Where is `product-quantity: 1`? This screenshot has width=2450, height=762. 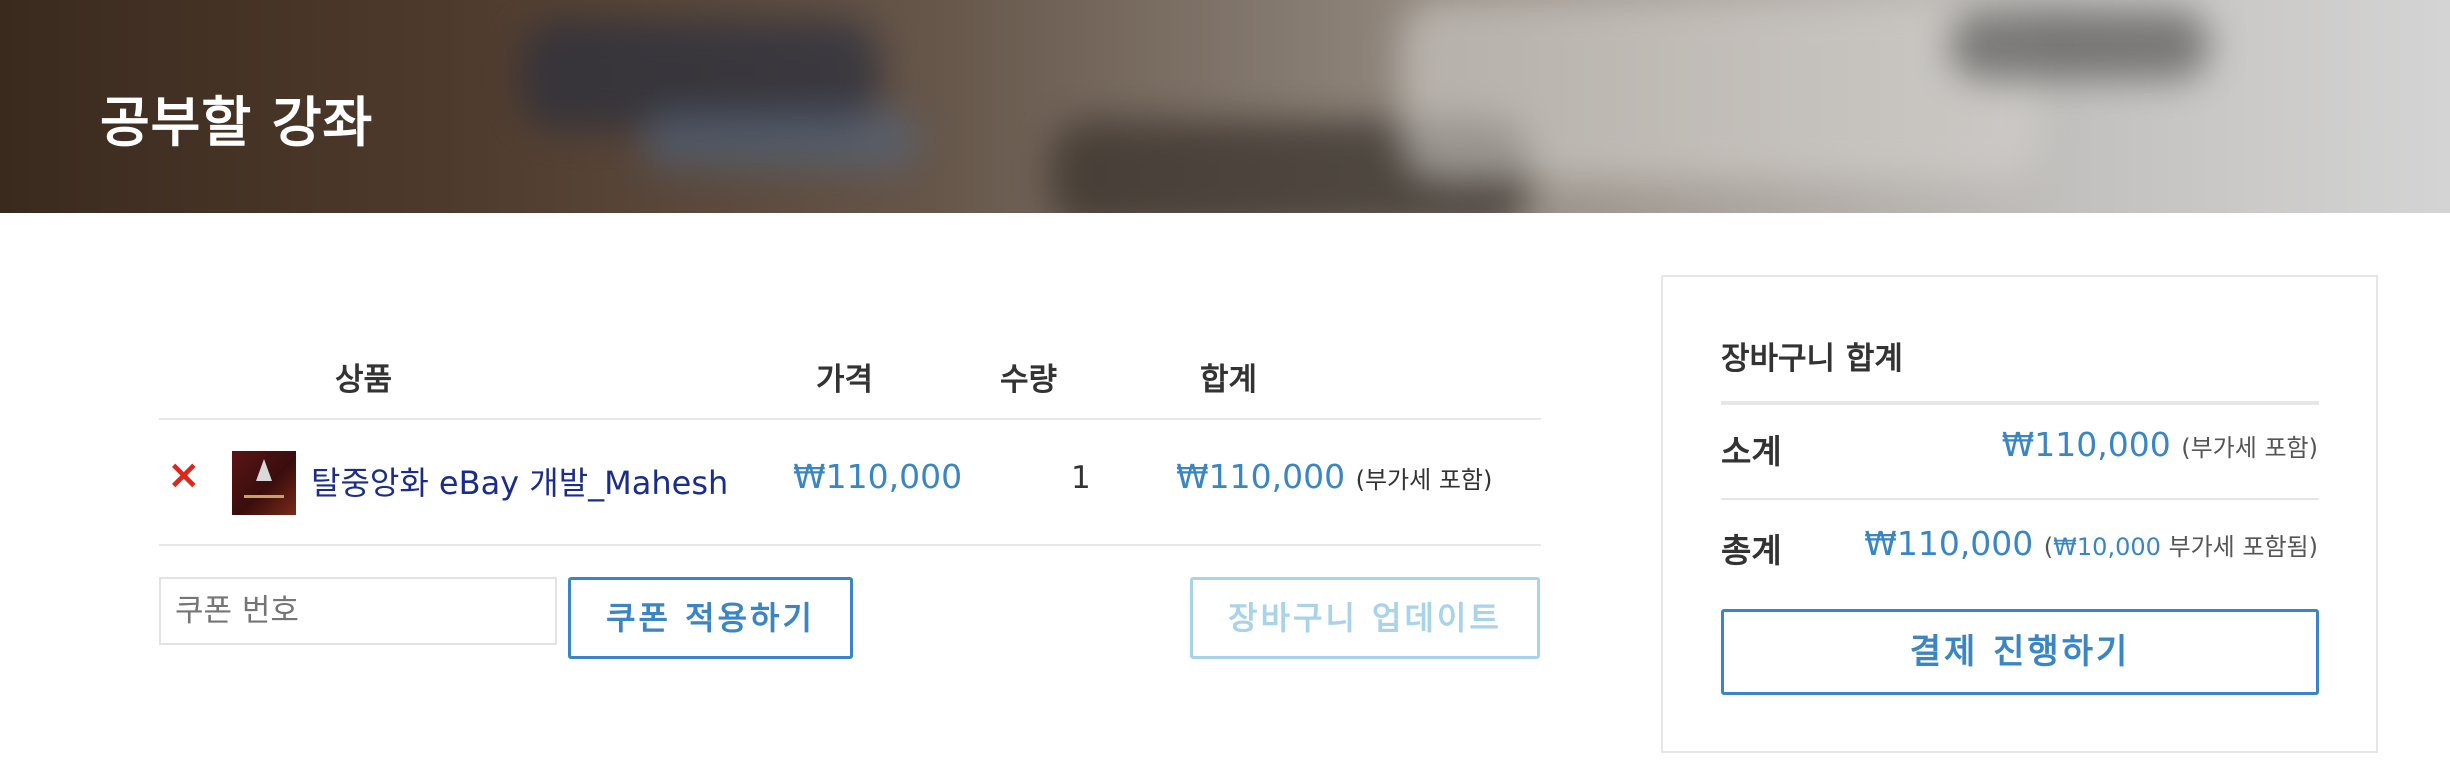
product-quantity: 1 is located at coordinates (1081, 478).